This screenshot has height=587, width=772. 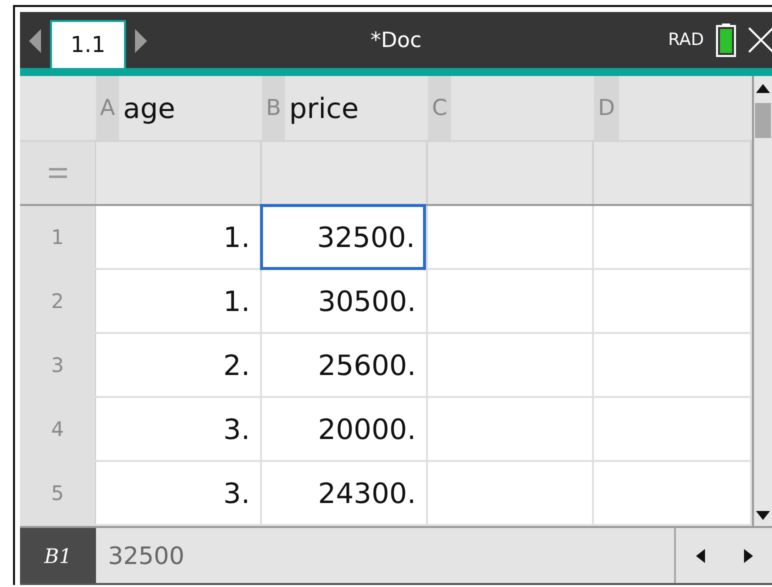 I want to click on column-name: price, so click(x=324, y=108).